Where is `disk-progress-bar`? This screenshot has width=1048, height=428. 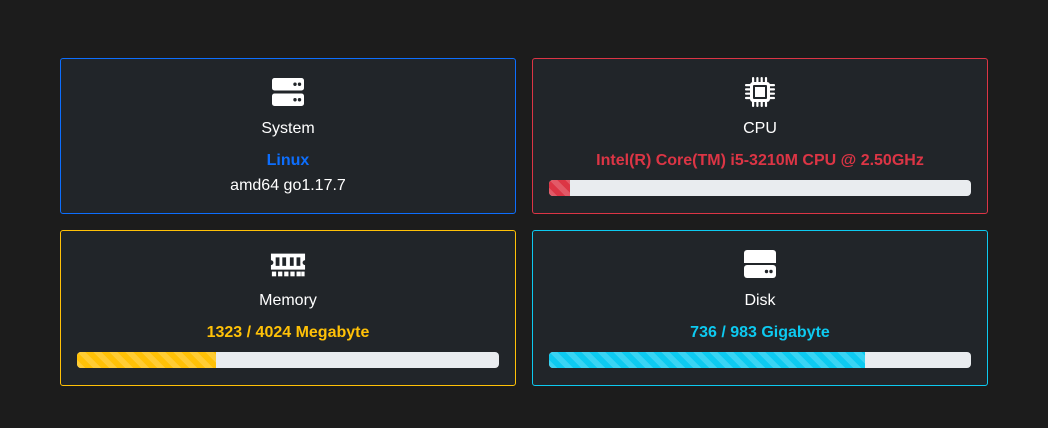 disk-progress-bar is located at coordinates (707, 360).